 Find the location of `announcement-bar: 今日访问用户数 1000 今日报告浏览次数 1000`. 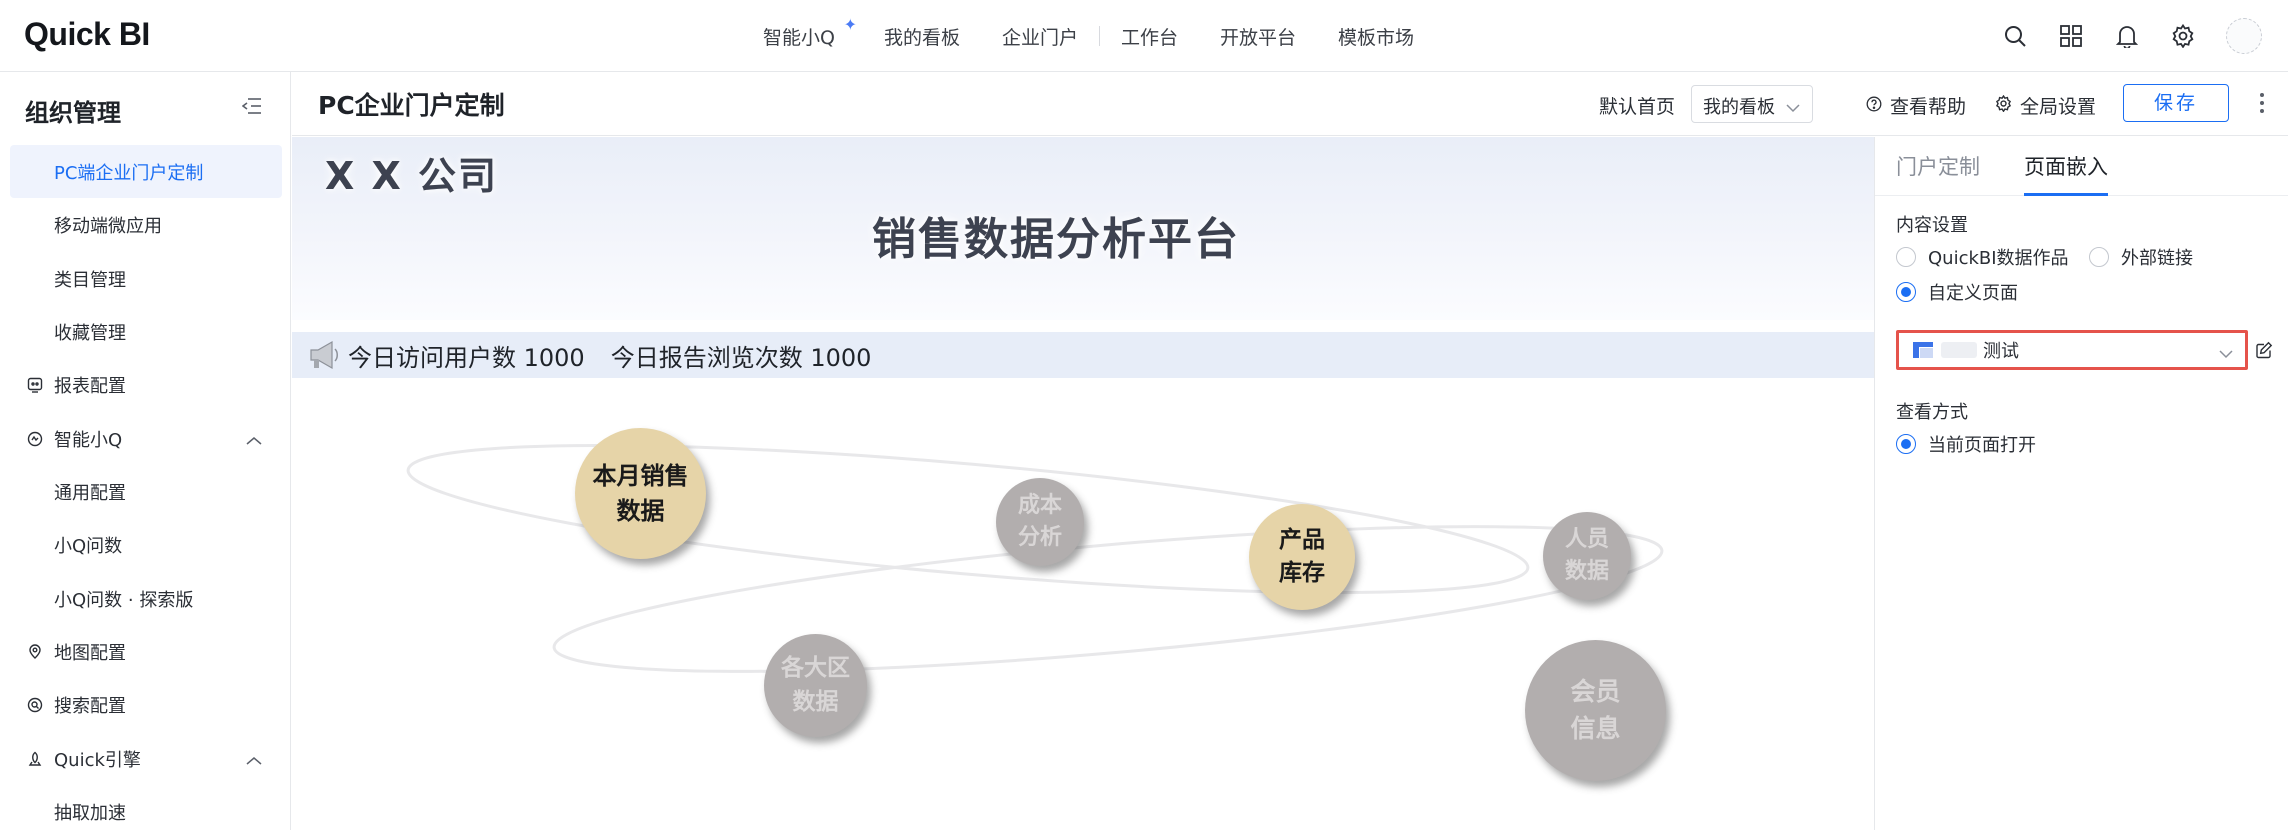

announcement-bar: 今日访问用户数 1000 今日报告浏览次数 1000 is located at coordinates (1083, 355).